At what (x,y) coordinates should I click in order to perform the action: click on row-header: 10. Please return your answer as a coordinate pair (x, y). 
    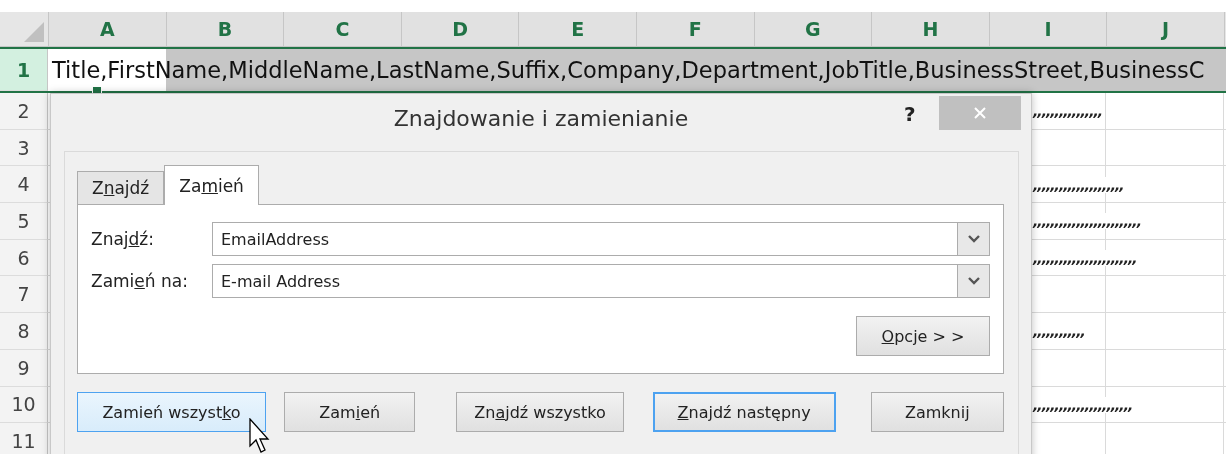
    Looking at the image, I should click on (24, 405).